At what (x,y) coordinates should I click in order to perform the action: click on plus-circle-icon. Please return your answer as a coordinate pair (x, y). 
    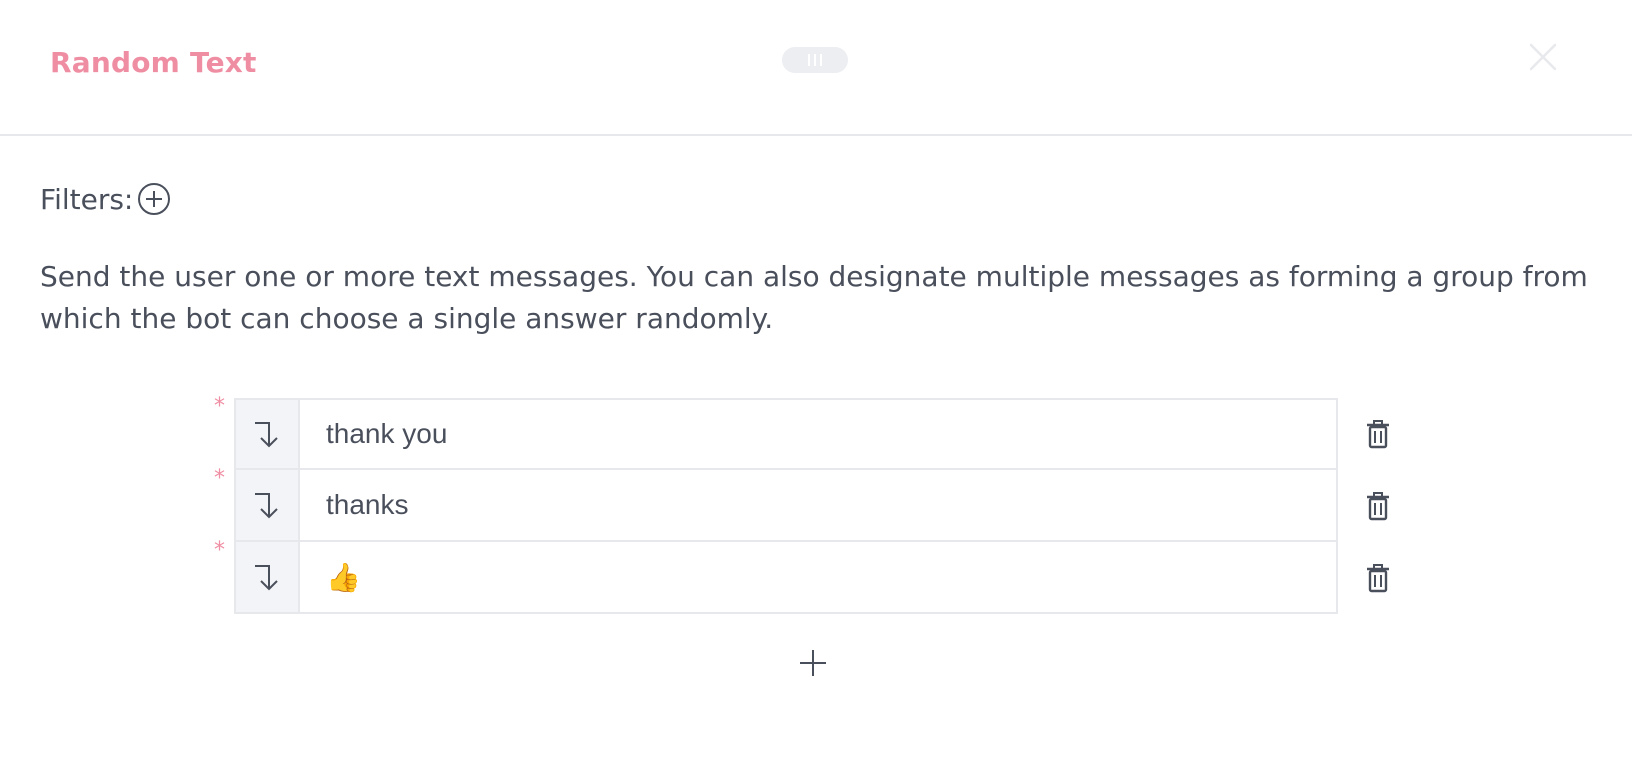
    Looking at the image, I should click on (154, 199).